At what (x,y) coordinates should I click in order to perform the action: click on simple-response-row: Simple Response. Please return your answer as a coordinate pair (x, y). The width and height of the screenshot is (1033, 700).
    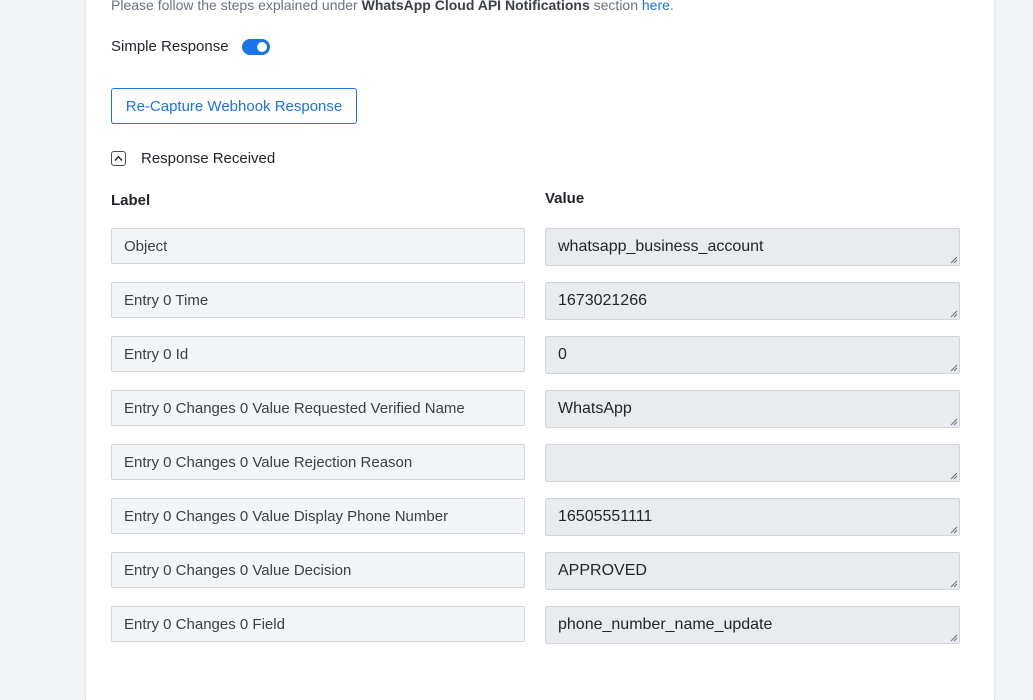
    Looking at the image, I should click on (190, 46).